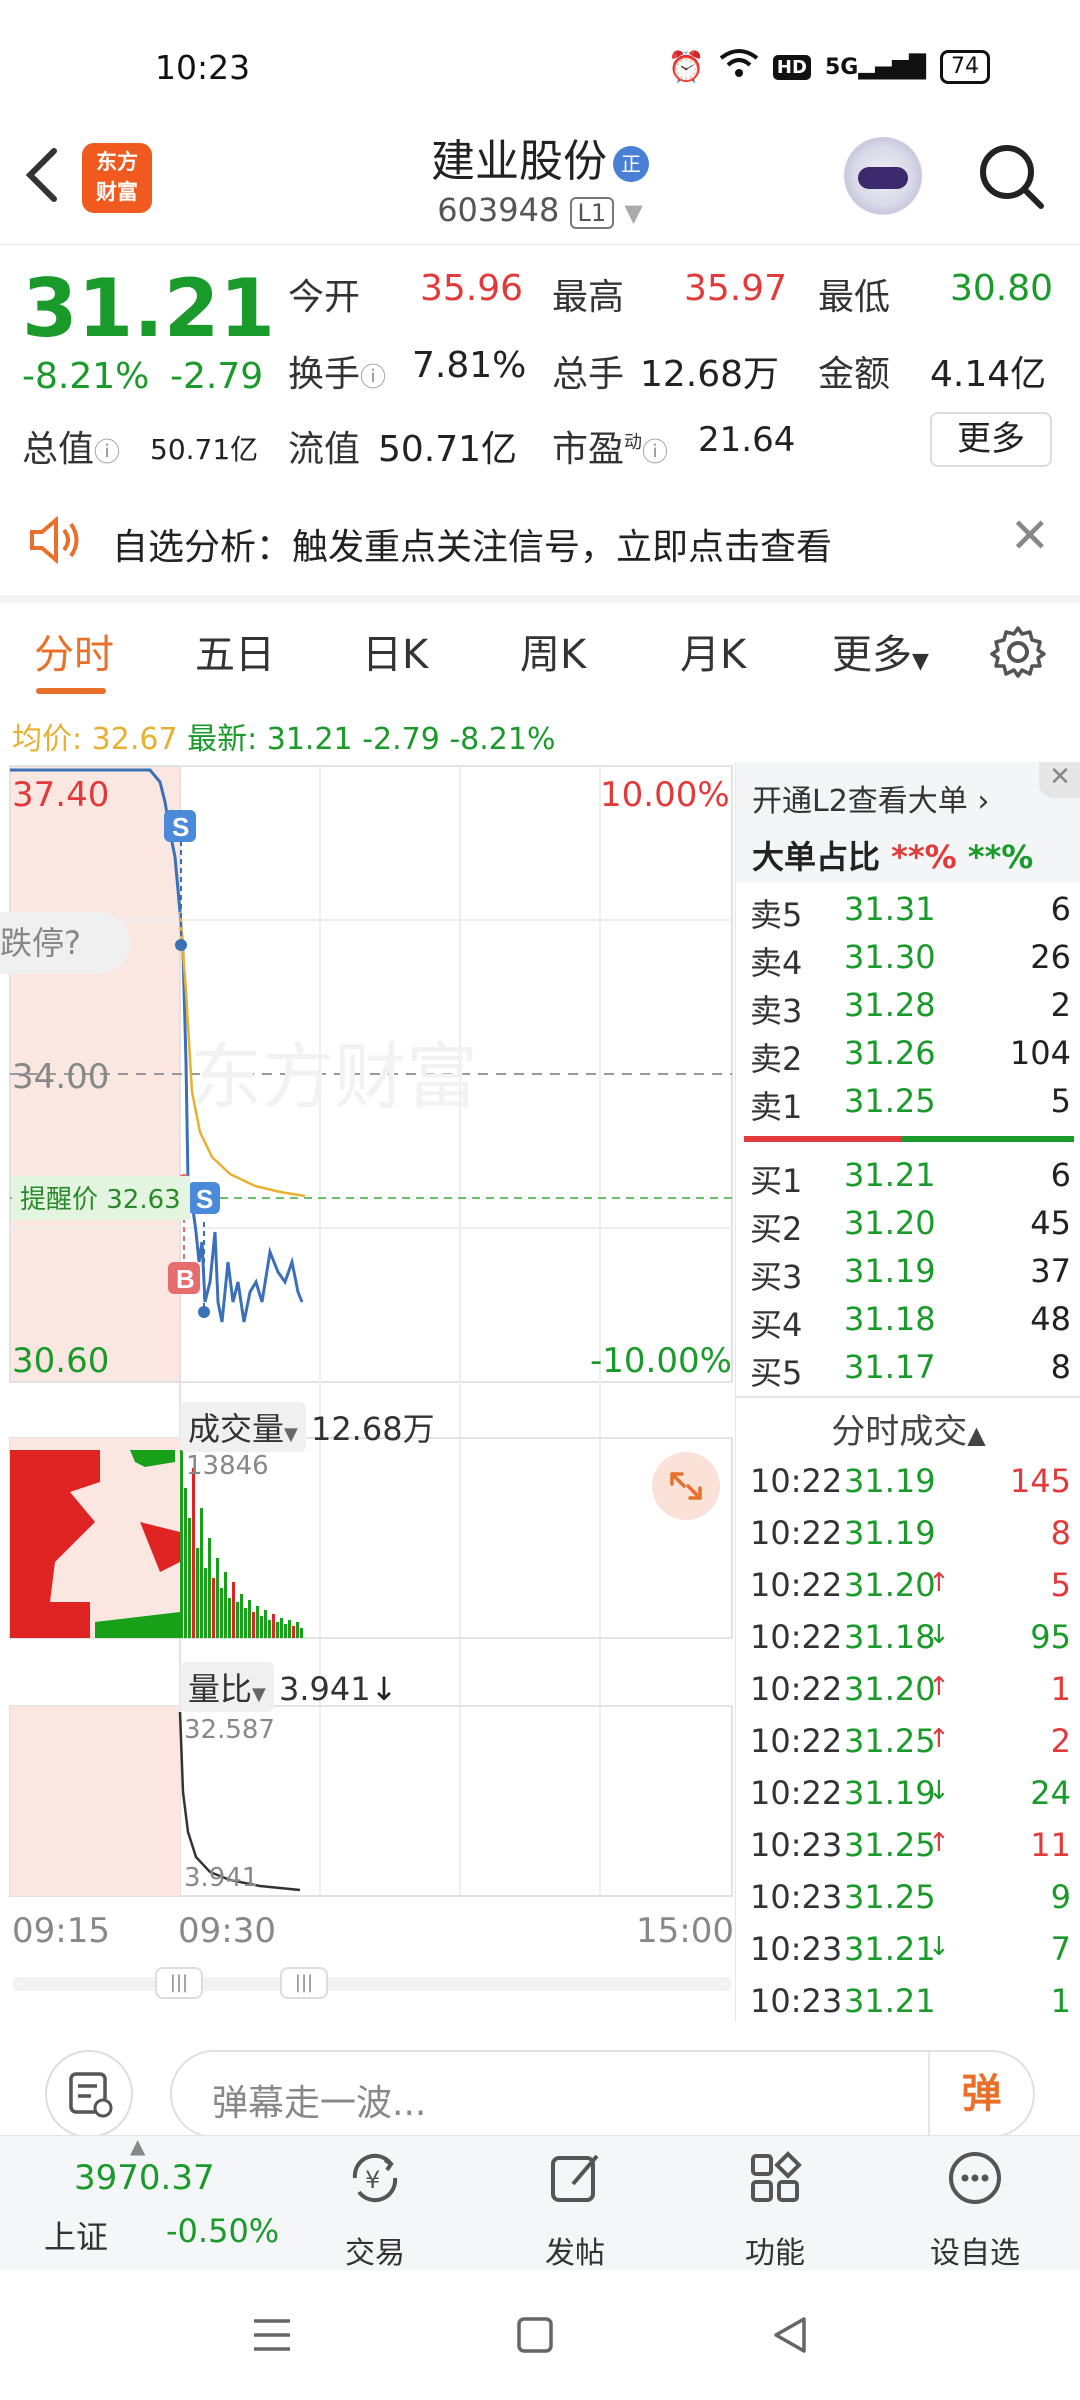 Image resolution: width=1080 pixels, height=2400 pixels. Describe the element at coordinates (890, 1367) in the screenshot. I see `bid-price: 31.17` at that location.